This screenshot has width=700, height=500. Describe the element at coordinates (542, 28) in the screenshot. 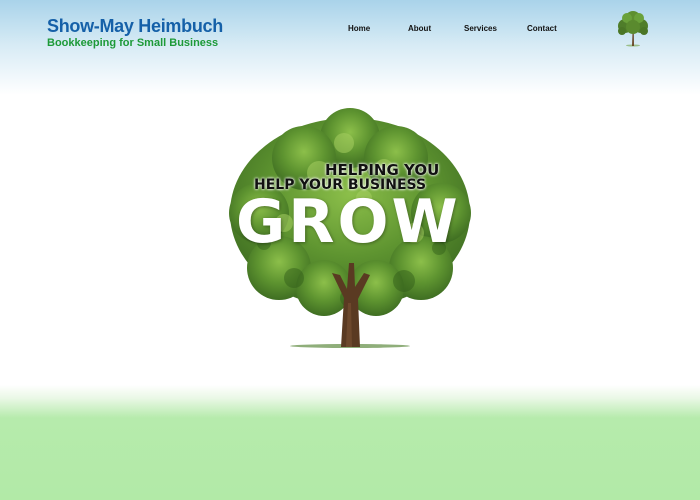

I see `nav-contact: Contact` at that location.